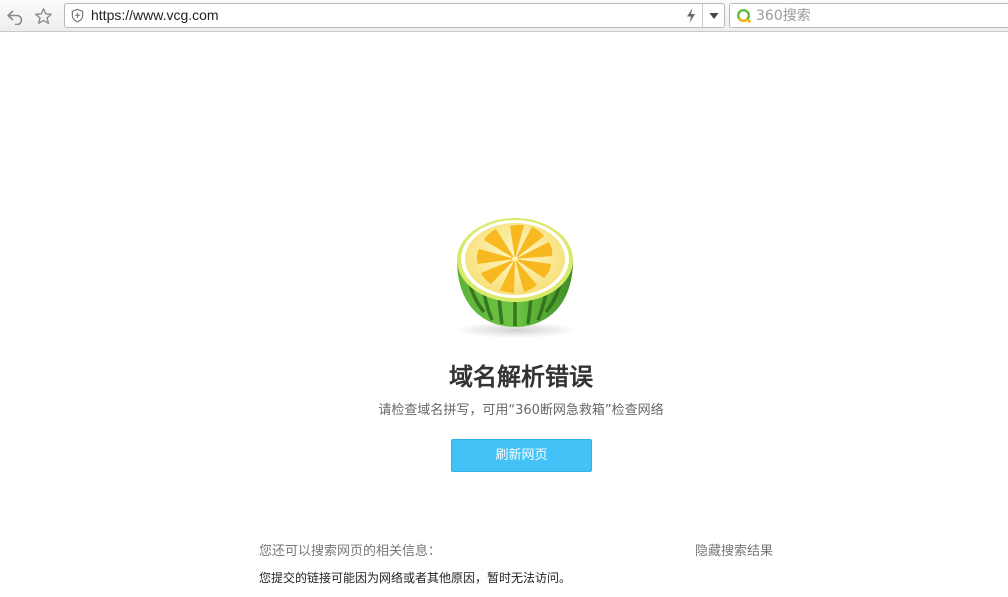 This screenshot has height=597, width=1008. I want to click on star-icon, so click(43, 15).